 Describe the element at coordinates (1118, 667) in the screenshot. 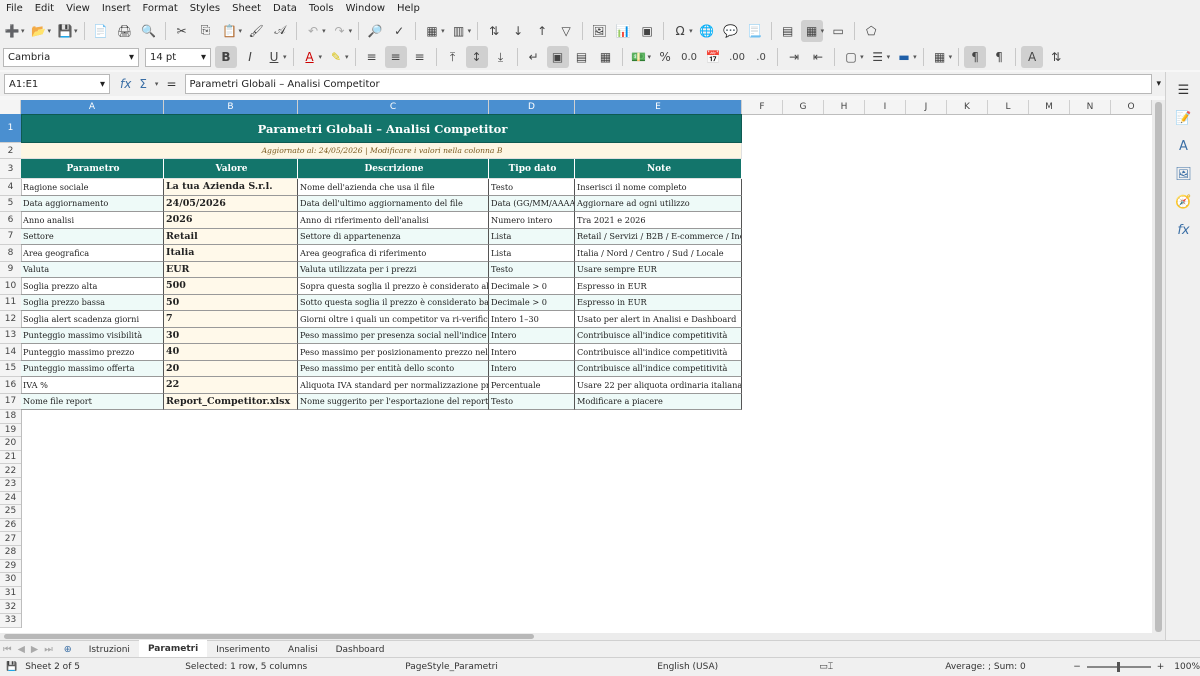

I see `zoom-slider` at that location.